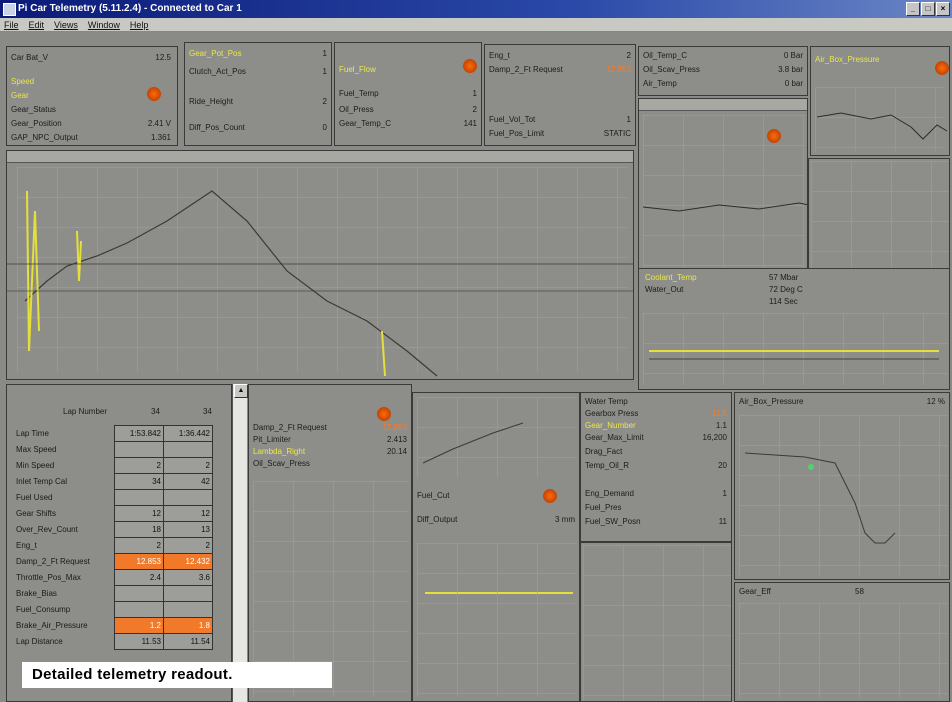  Describe the element at coordinates (272, 439) in the screenshot. I see `row-label: Pit_Limiter` at that location.